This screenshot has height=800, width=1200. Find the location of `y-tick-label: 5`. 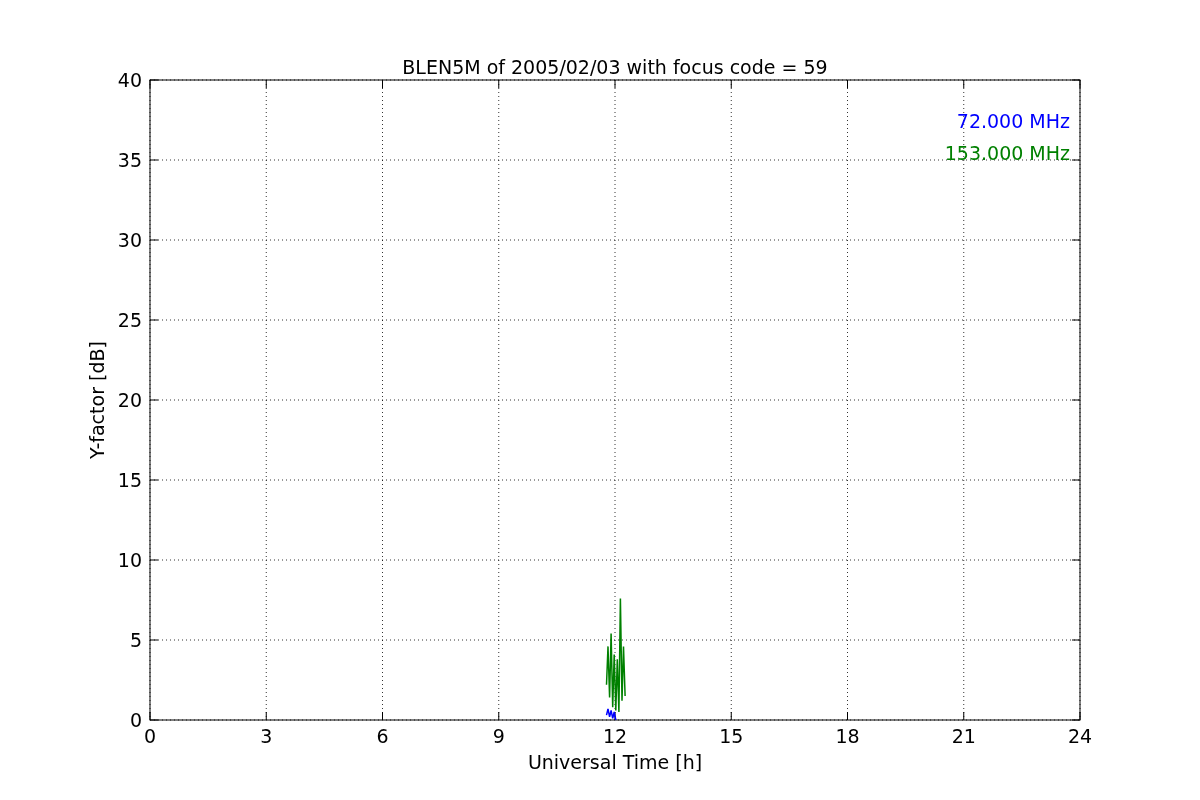

y-tick-label: 5 is located at coordinates (135, 640).